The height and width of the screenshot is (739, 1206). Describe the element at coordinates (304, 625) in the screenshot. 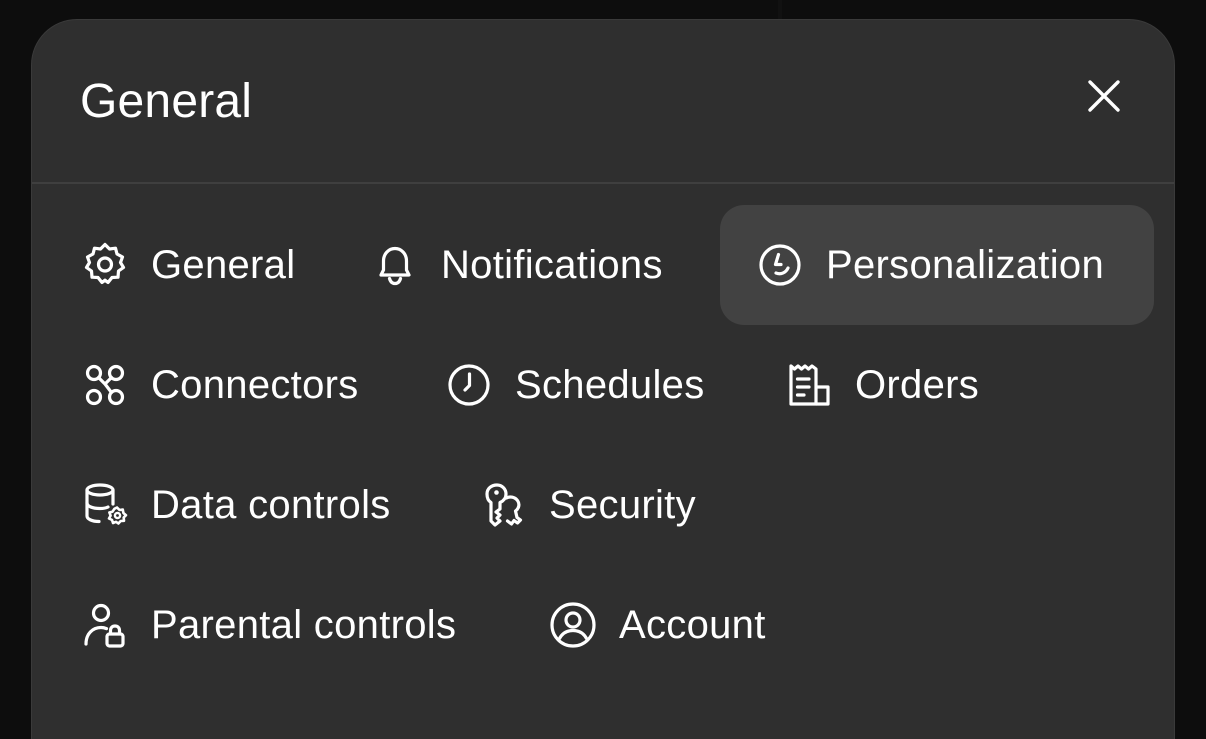

I see `menu-item-label: Parental controls` at that location.